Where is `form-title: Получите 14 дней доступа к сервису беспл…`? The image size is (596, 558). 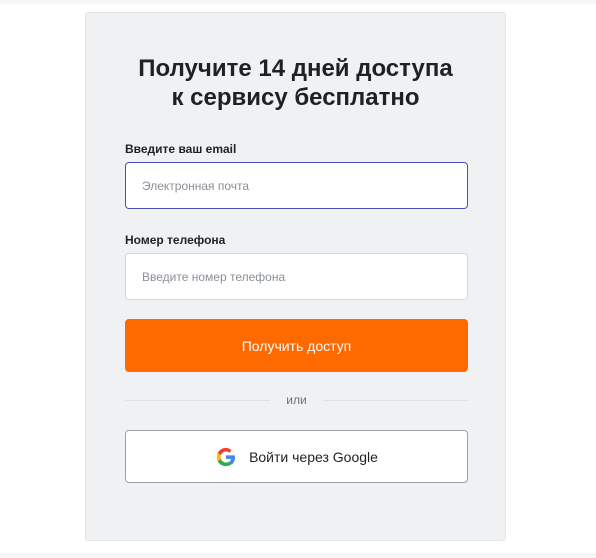 form-title: Получите 14 дней доступа к сервису беспл… is located at coordinates (295, 83).